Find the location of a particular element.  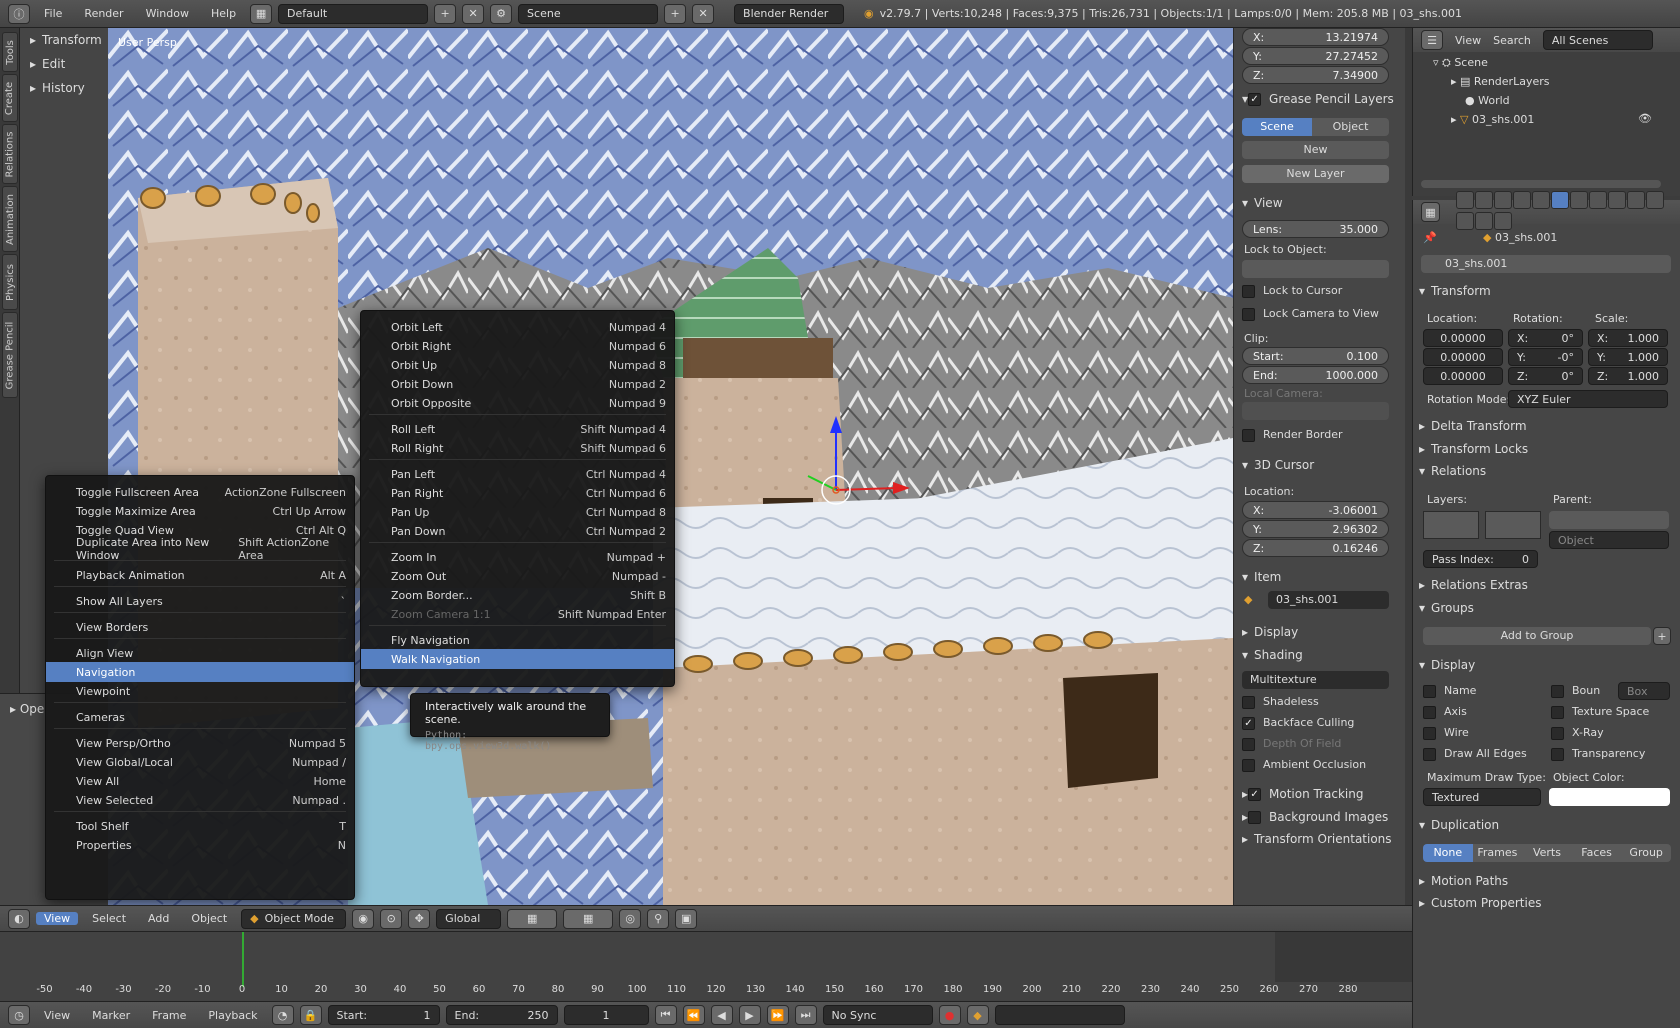

npanel-scrollbar is located at coordinates (1408, 466).